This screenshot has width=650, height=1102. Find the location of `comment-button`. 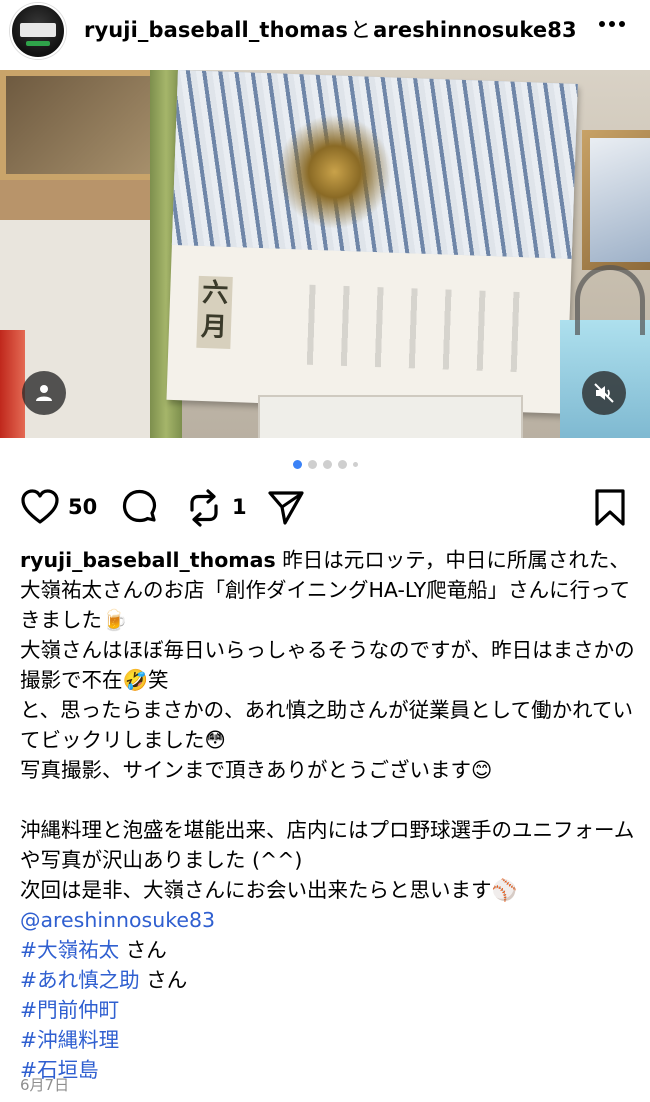

comment-button is located at coordinates (140, 510).